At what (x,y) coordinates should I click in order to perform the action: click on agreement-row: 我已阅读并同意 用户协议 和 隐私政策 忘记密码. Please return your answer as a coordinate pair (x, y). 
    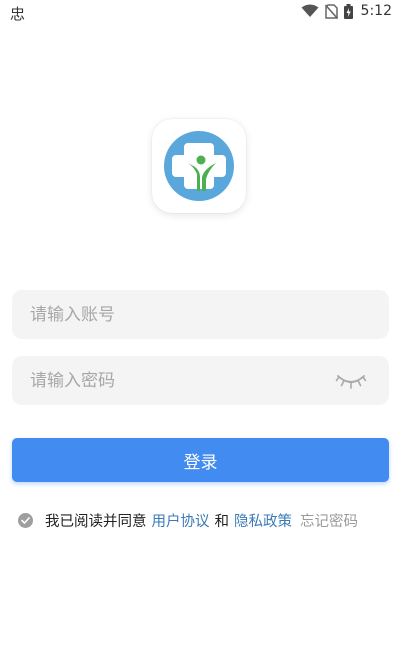
    Looking at the image, I should click on (204, 520).